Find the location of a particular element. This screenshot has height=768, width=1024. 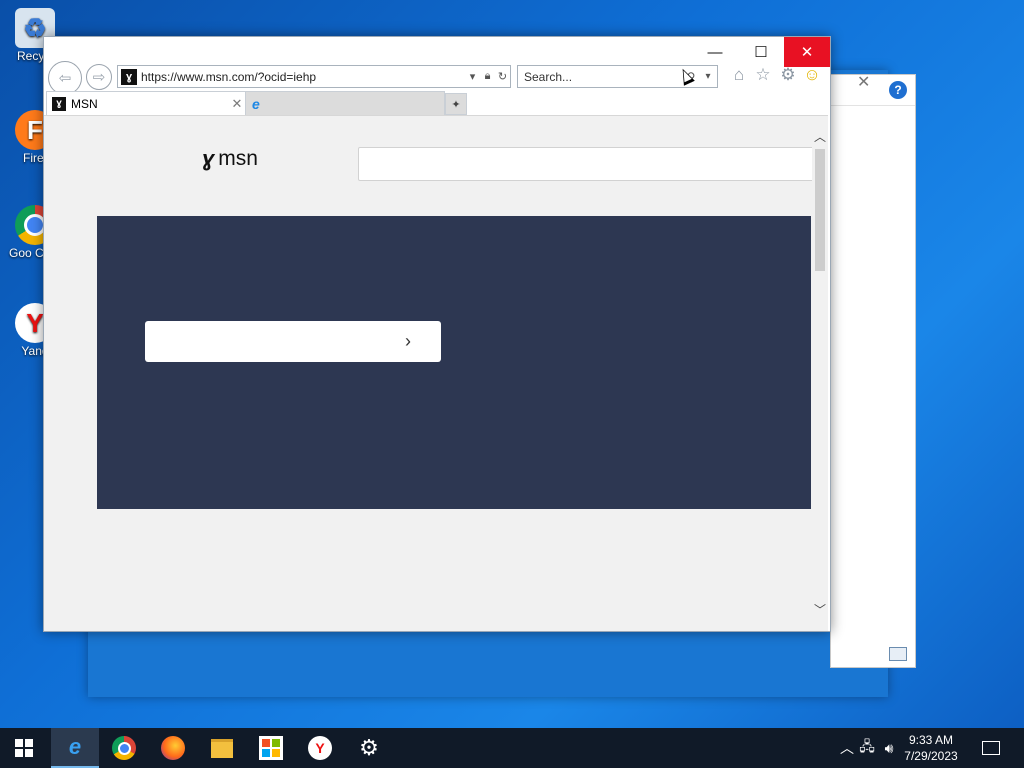

background-window-dialog: ? is located at coordinates (873, 371).